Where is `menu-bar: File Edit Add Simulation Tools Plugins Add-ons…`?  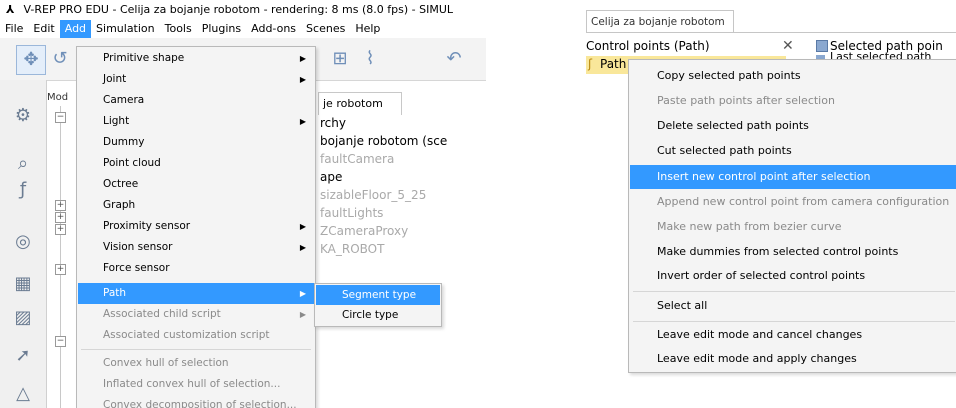
menu-bar: File Edit Add Simulation Tools Plugins Add-ons… is located at coordinates (243, 29).